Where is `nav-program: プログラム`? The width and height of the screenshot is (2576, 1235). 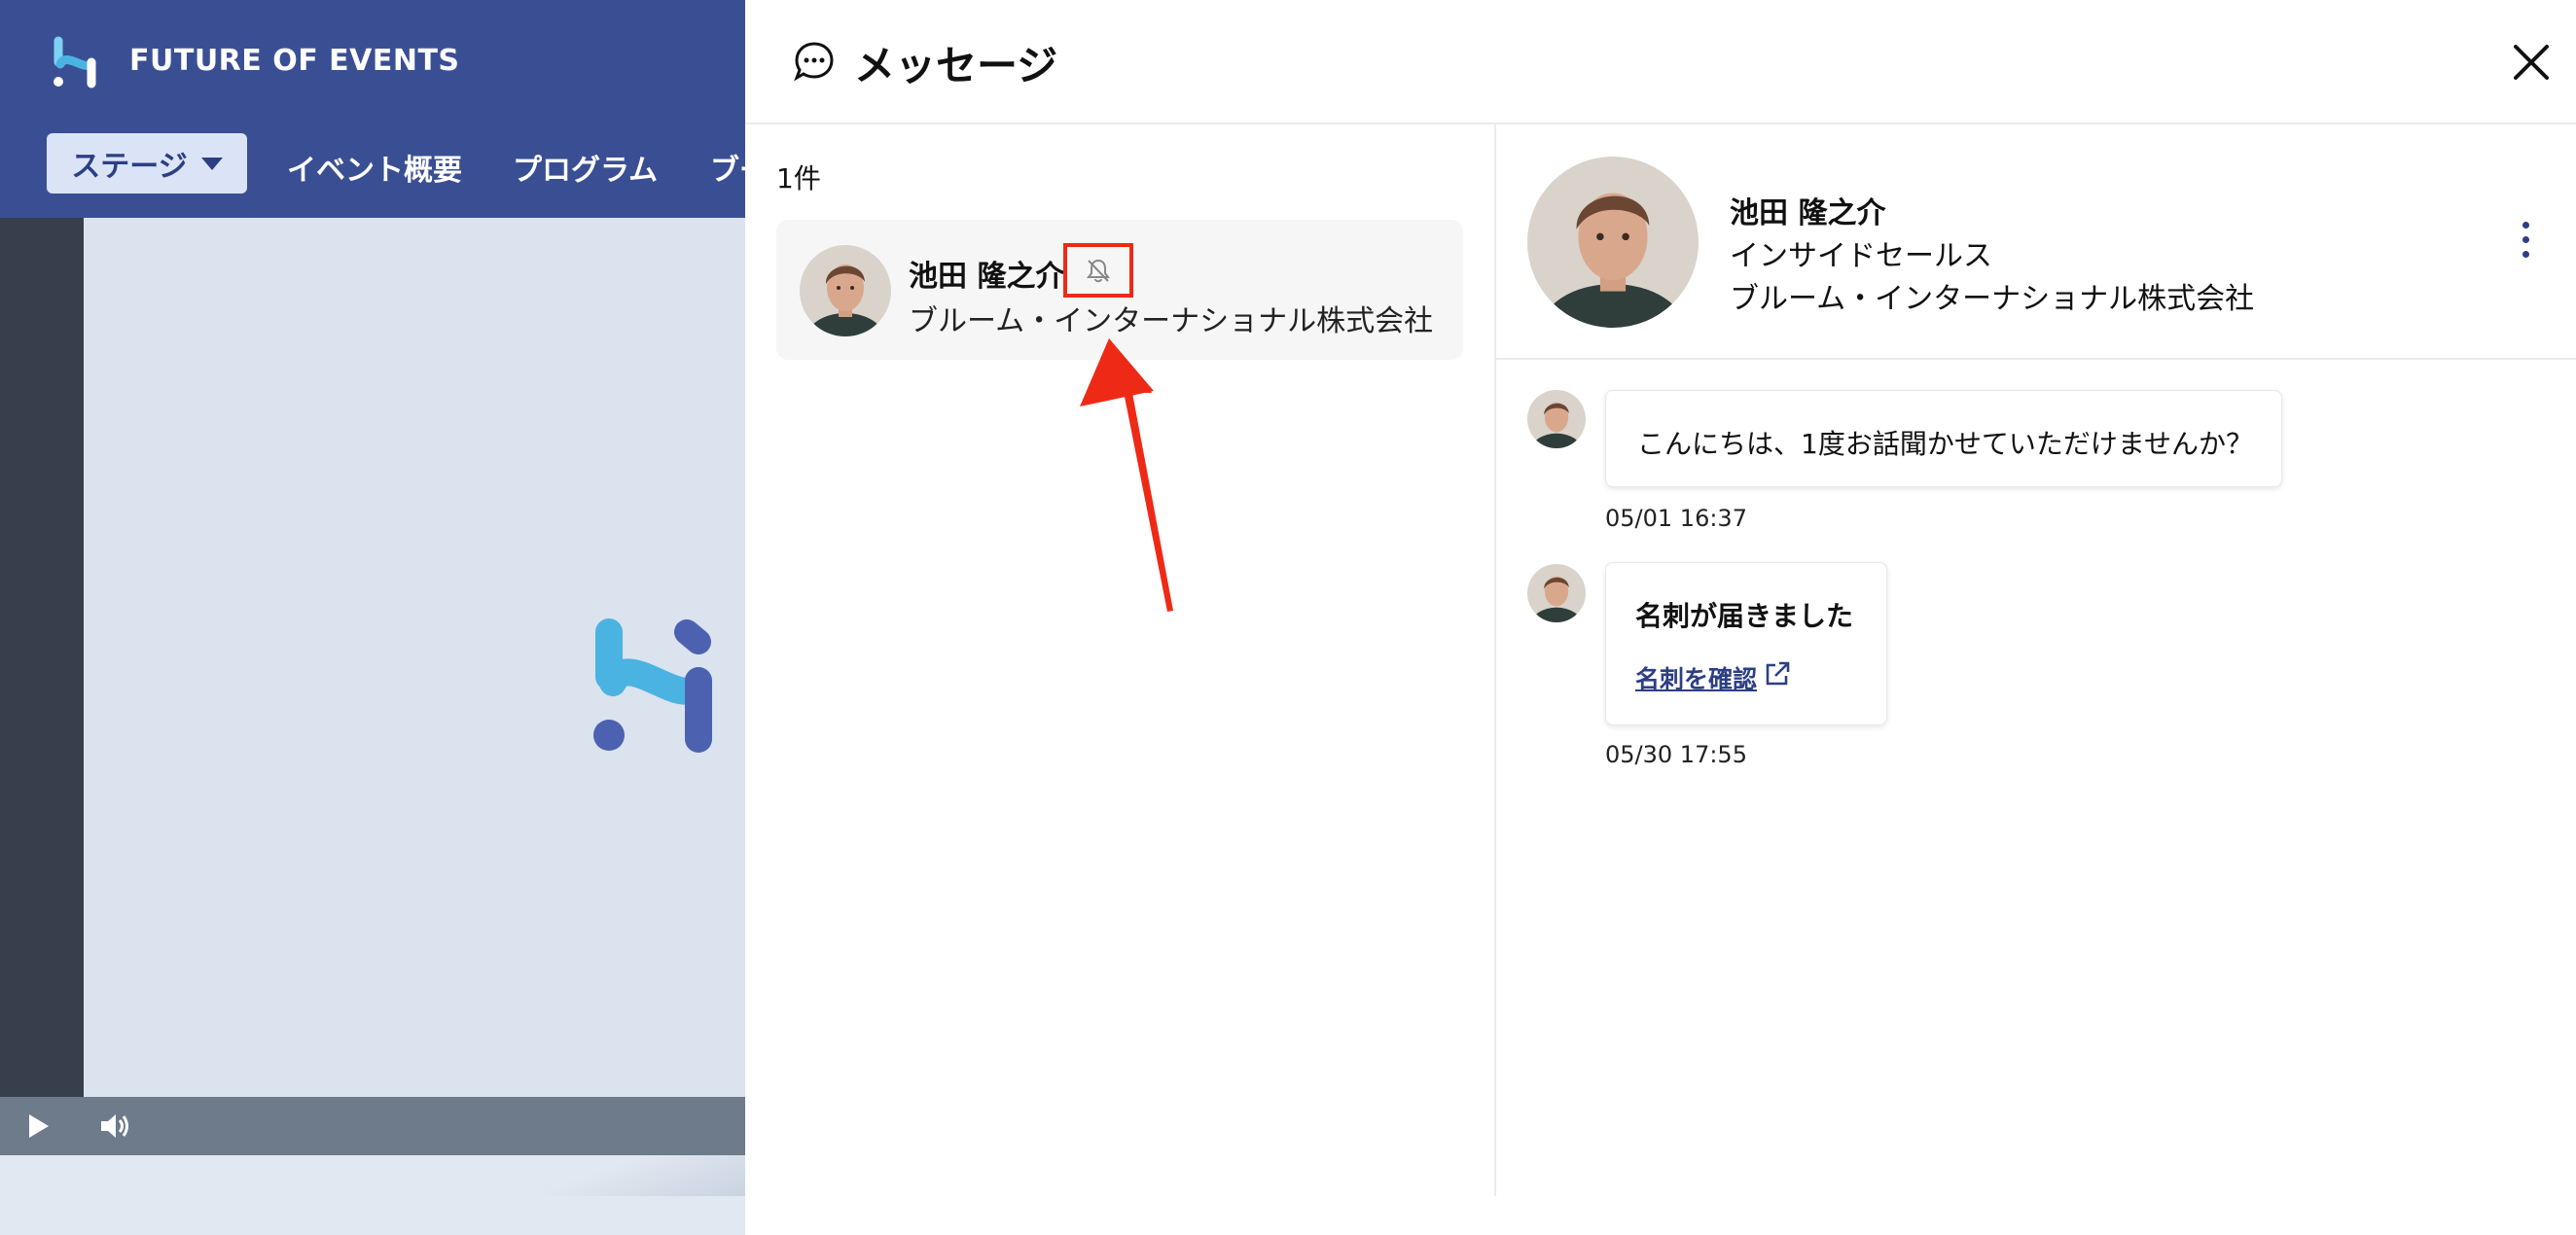 nav-program: プログラム is located at coordinates (585, 167).